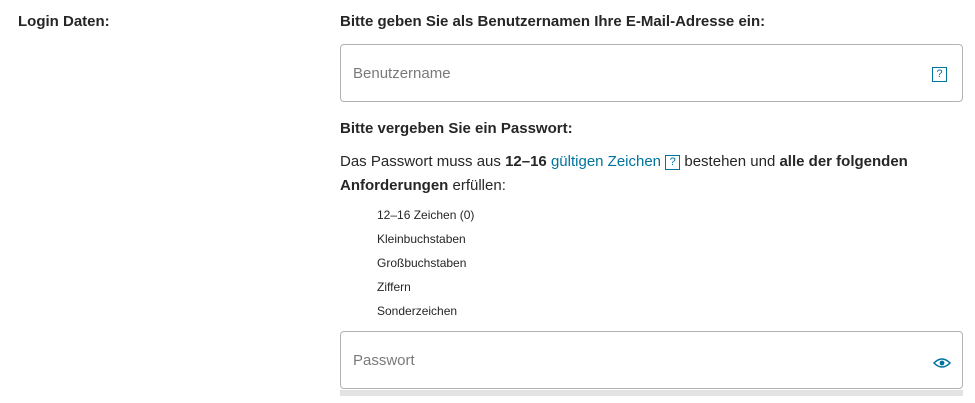 Image resolution: width=975 pixels, height=403 pixels. I want to click on username-field: ?, so click(651, 73).